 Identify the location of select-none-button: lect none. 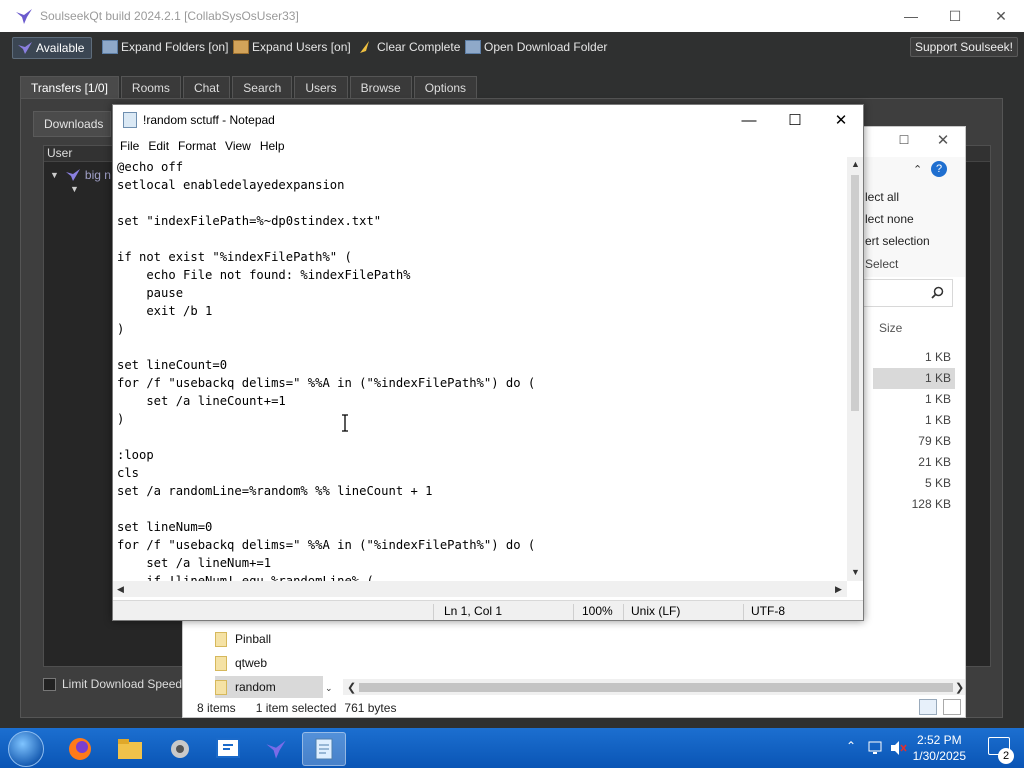
(889, 219).